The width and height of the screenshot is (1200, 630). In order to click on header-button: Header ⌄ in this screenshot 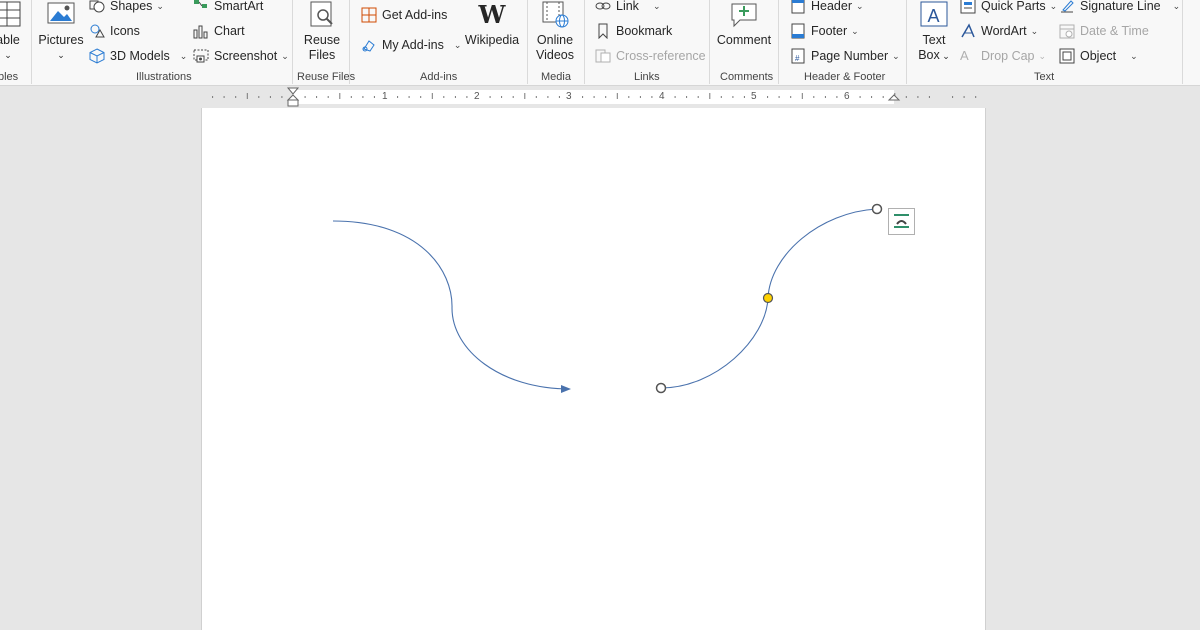, I will do `click(827, 8)`.